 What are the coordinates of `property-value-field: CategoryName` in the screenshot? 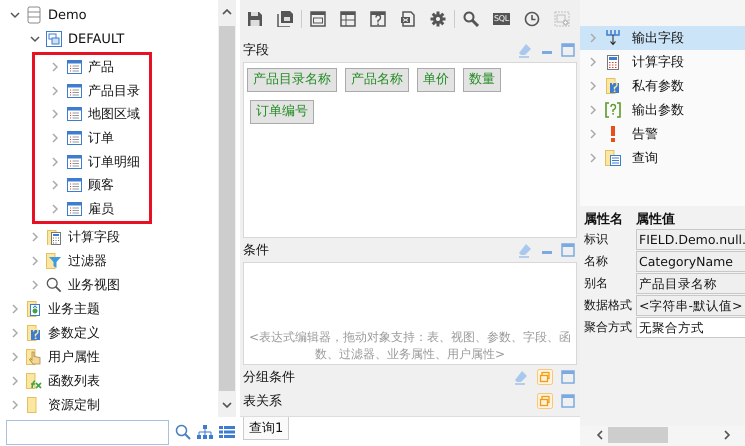 It's located at (690, 261).